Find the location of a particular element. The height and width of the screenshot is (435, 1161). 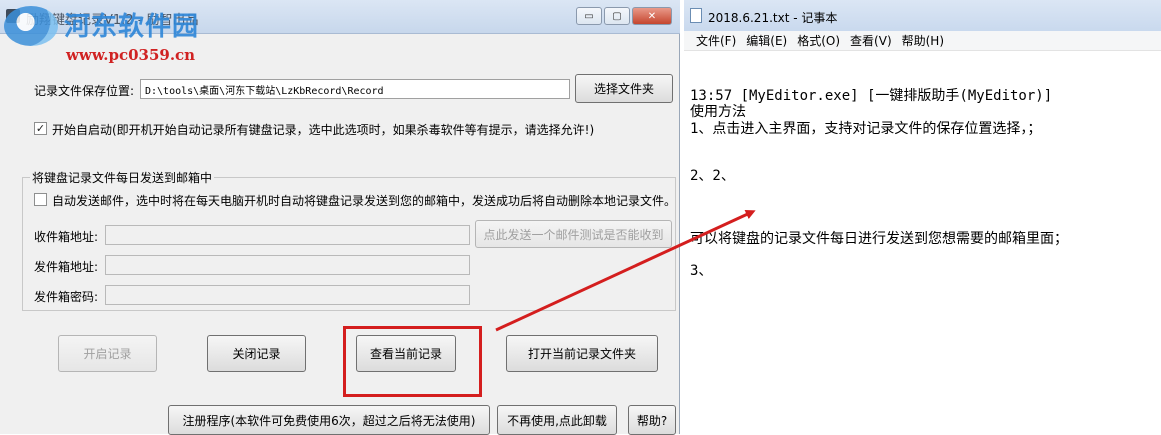

menu-help: 帮助(H) is located at coordinates (924, 40).